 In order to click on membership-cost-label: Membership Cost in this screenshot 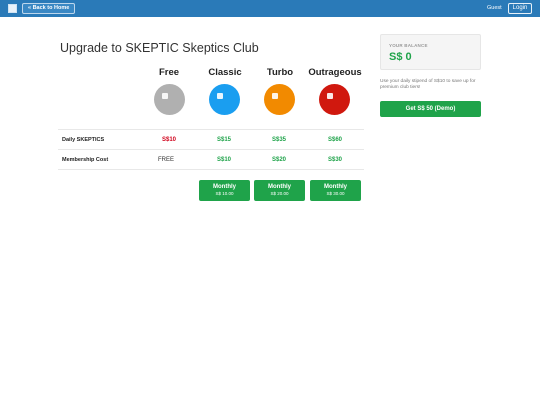, I will do `click(85, 160)`.